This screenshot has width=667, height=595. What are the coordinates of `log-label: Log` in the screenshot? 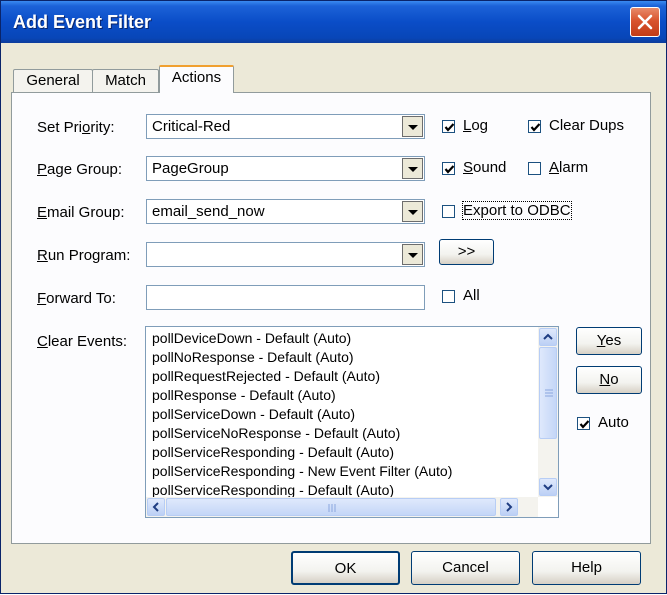 It's located at (476, 125).